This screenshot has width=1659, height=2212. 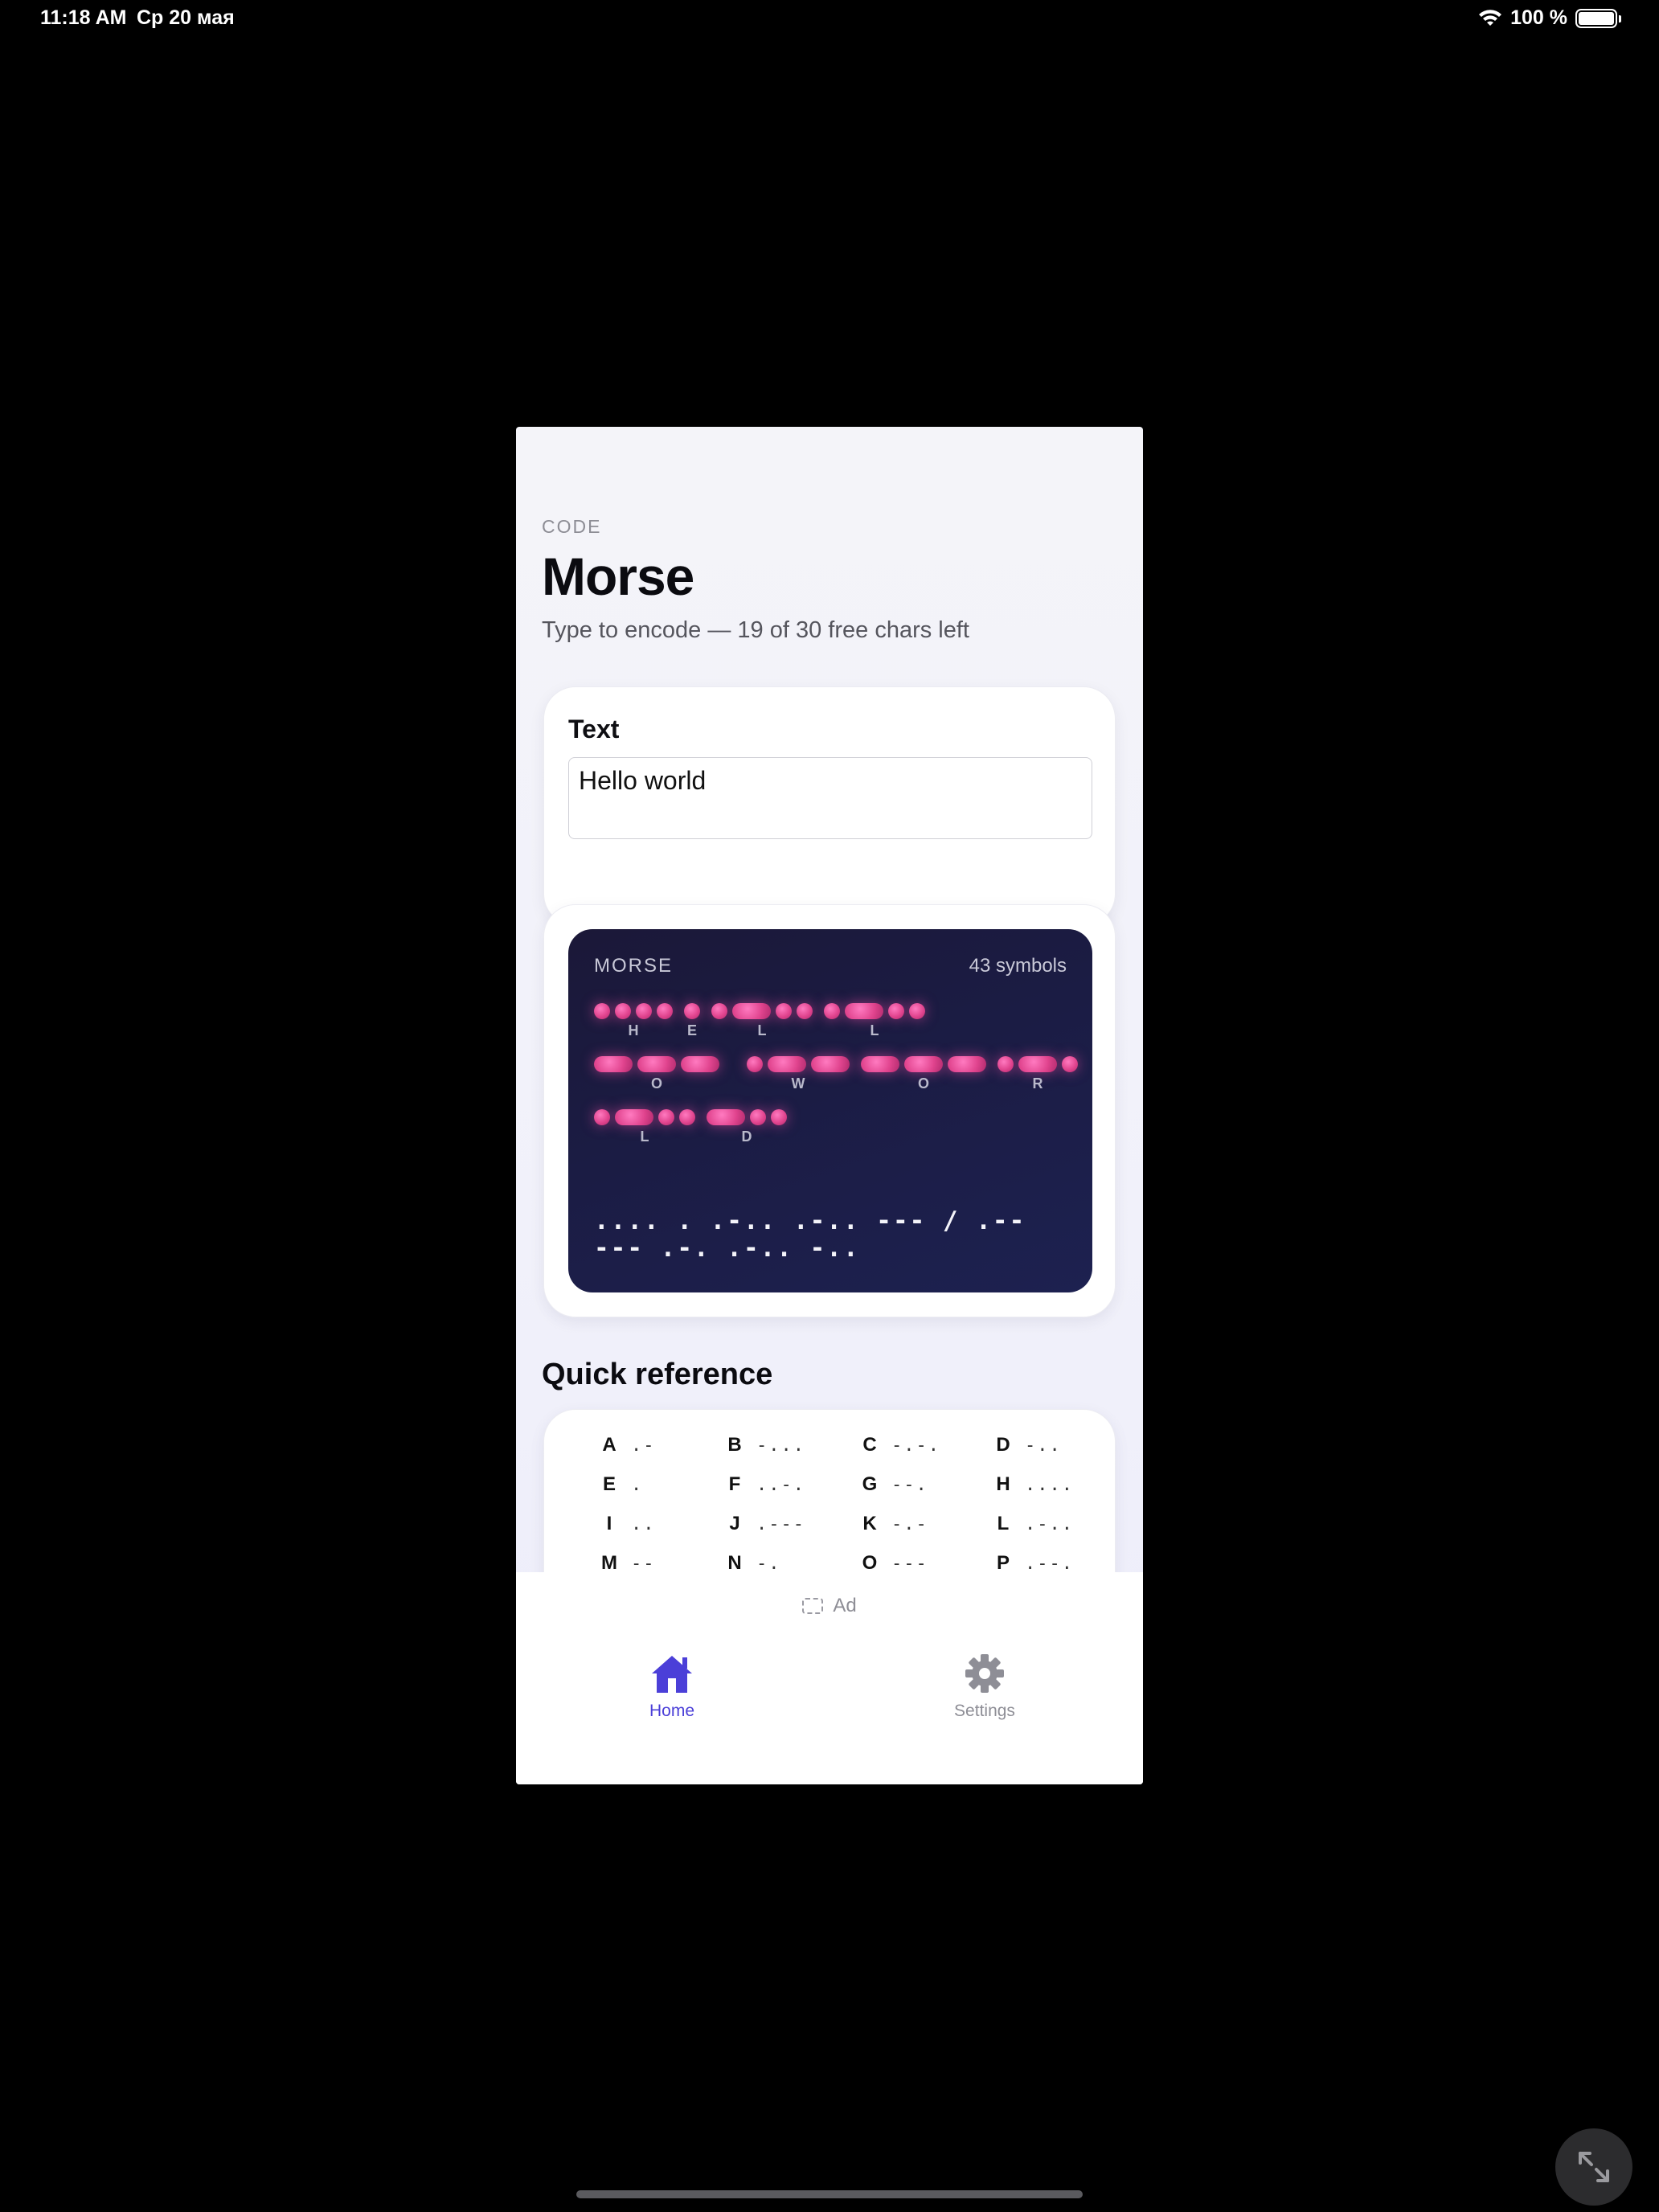 What do you see at coordinates (984, 1711) in the screenshot?
I see `tab-settings-label: Settings` at bounding box center [984, 1711].